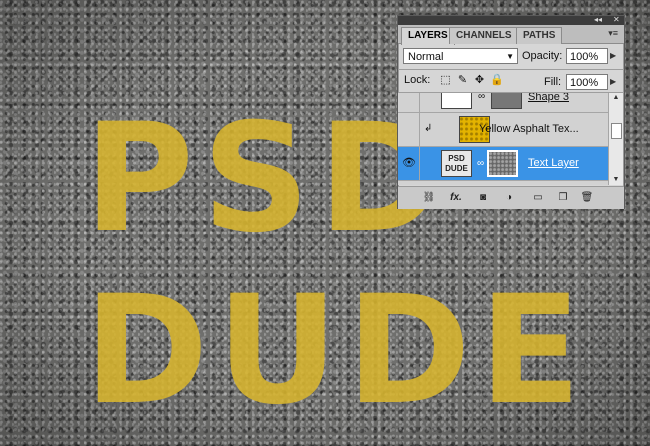 This screenshot has width=650, height=446. What do you see at coordinates (511, 20) in the screenshot?
I see `panel-titlebar: ◂◂ ✕` at bounding box center [511, 20].